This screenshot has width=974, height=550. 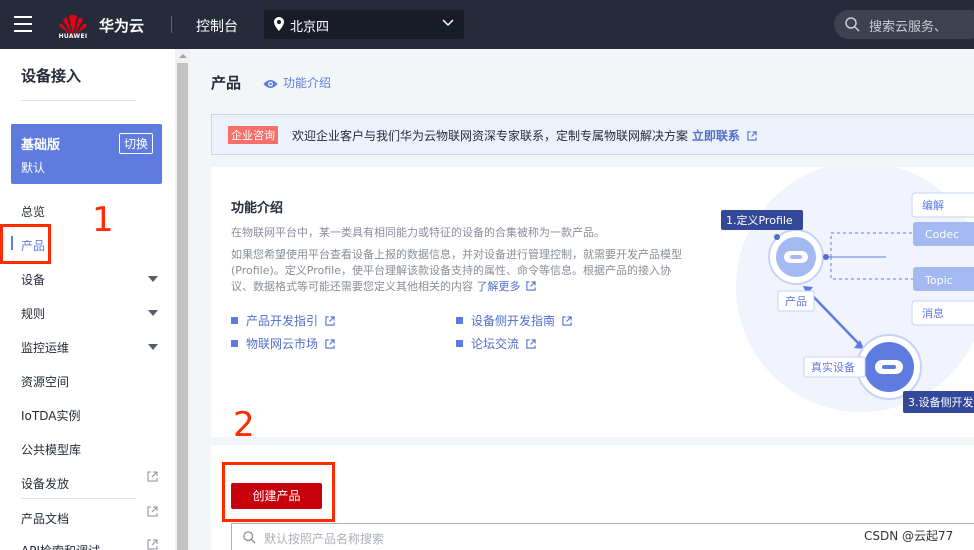 I want to click on step3-label: 3.设备侧开发, so click(x=941, y=402).